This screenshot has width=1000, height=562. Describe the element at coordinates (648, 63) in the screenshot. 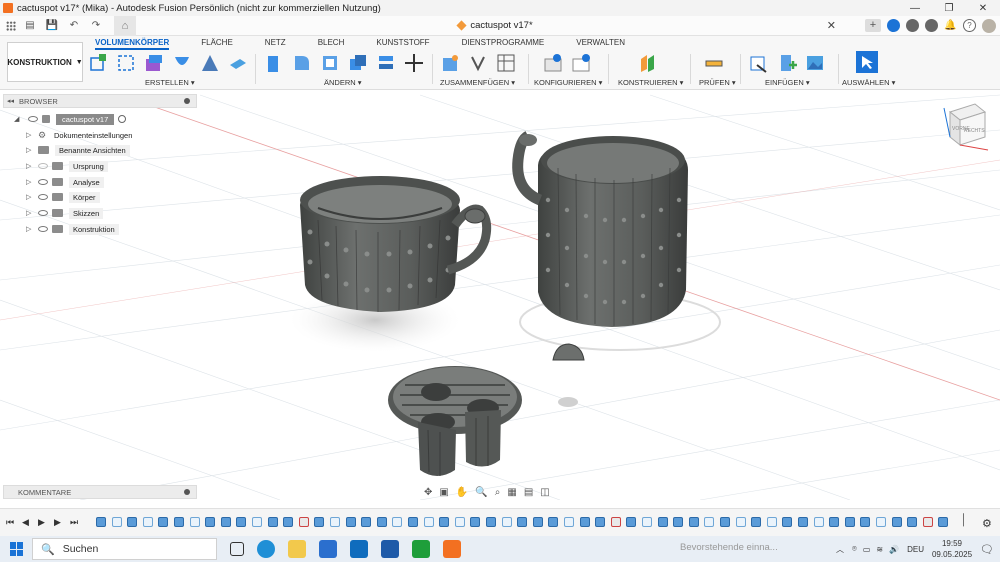

I see `offset-plane-icon` at that location.